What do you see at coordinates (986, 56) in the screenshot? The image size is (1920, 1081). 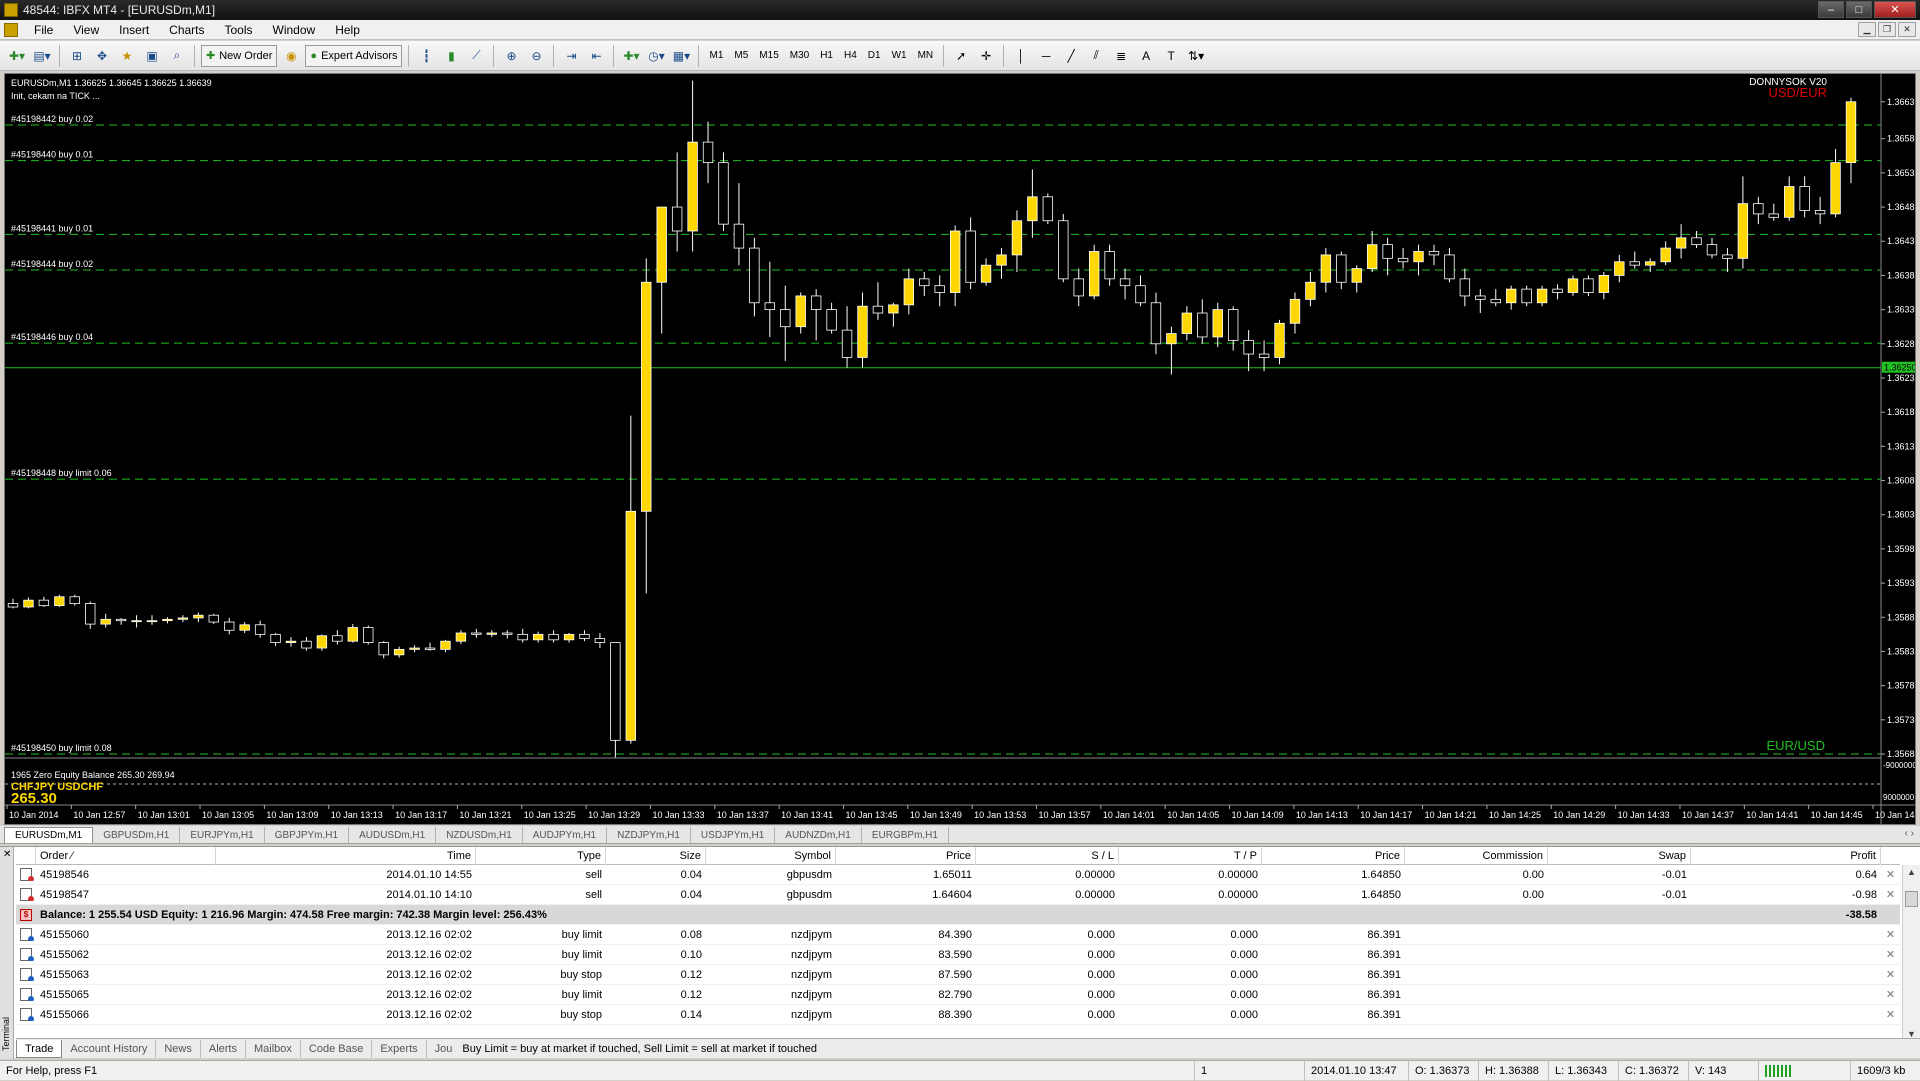 I see `crosshair-icon: ✛` at bounding box center [986, 56].